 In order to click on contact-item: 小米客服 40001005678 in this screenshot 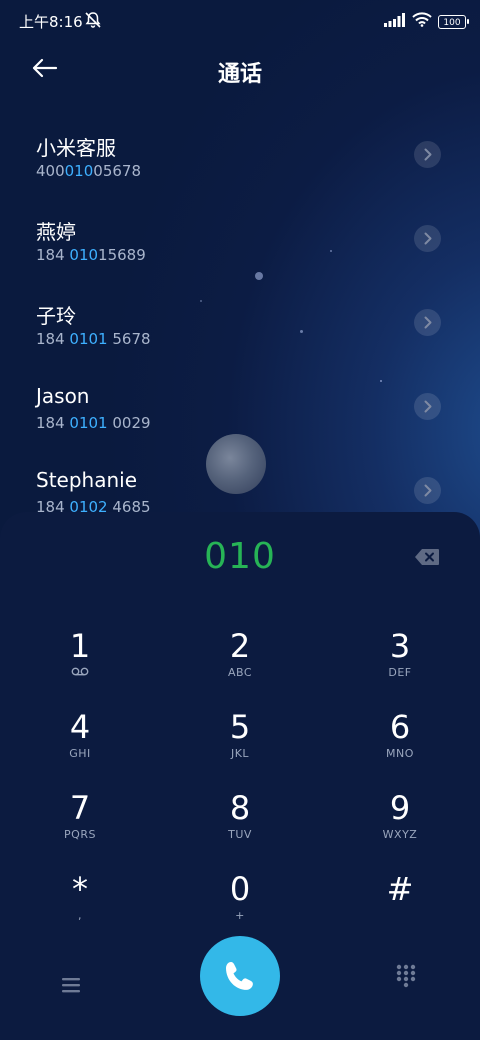, I will do `click(240, 154)`.